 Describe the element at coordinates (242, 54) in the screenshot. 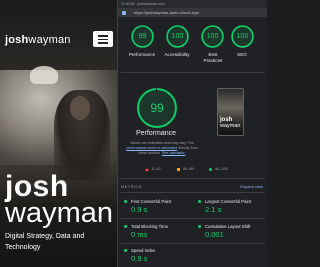

I see `score-label: SEO` at that location.